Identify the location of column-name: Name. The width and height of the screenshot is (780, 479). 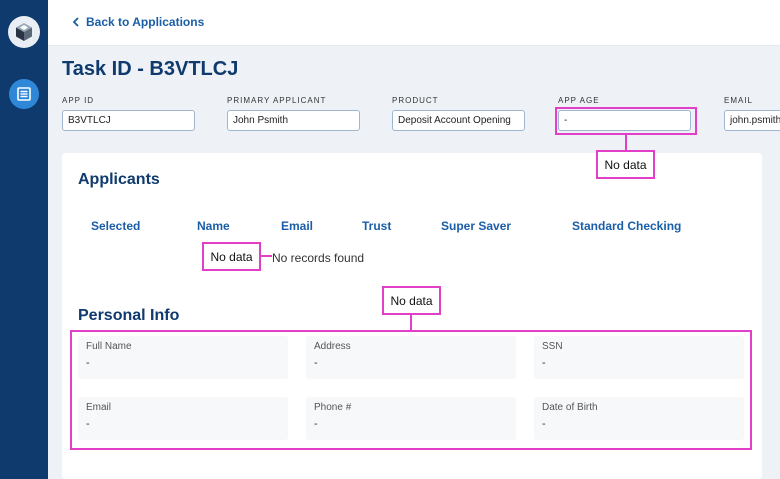
(213, 226).